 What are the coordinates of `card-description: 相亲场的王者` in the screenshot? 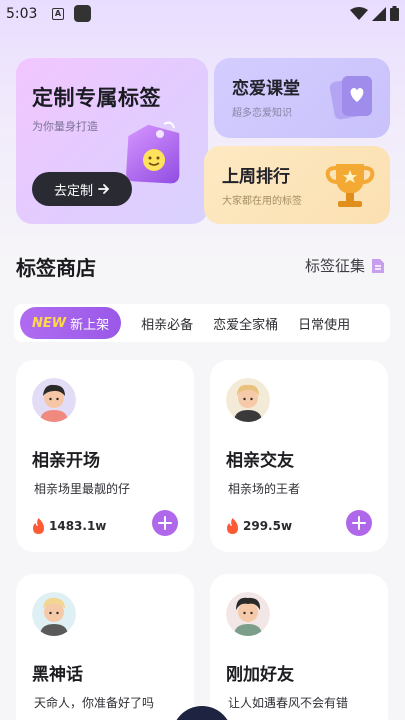 It's located at (264, 489).